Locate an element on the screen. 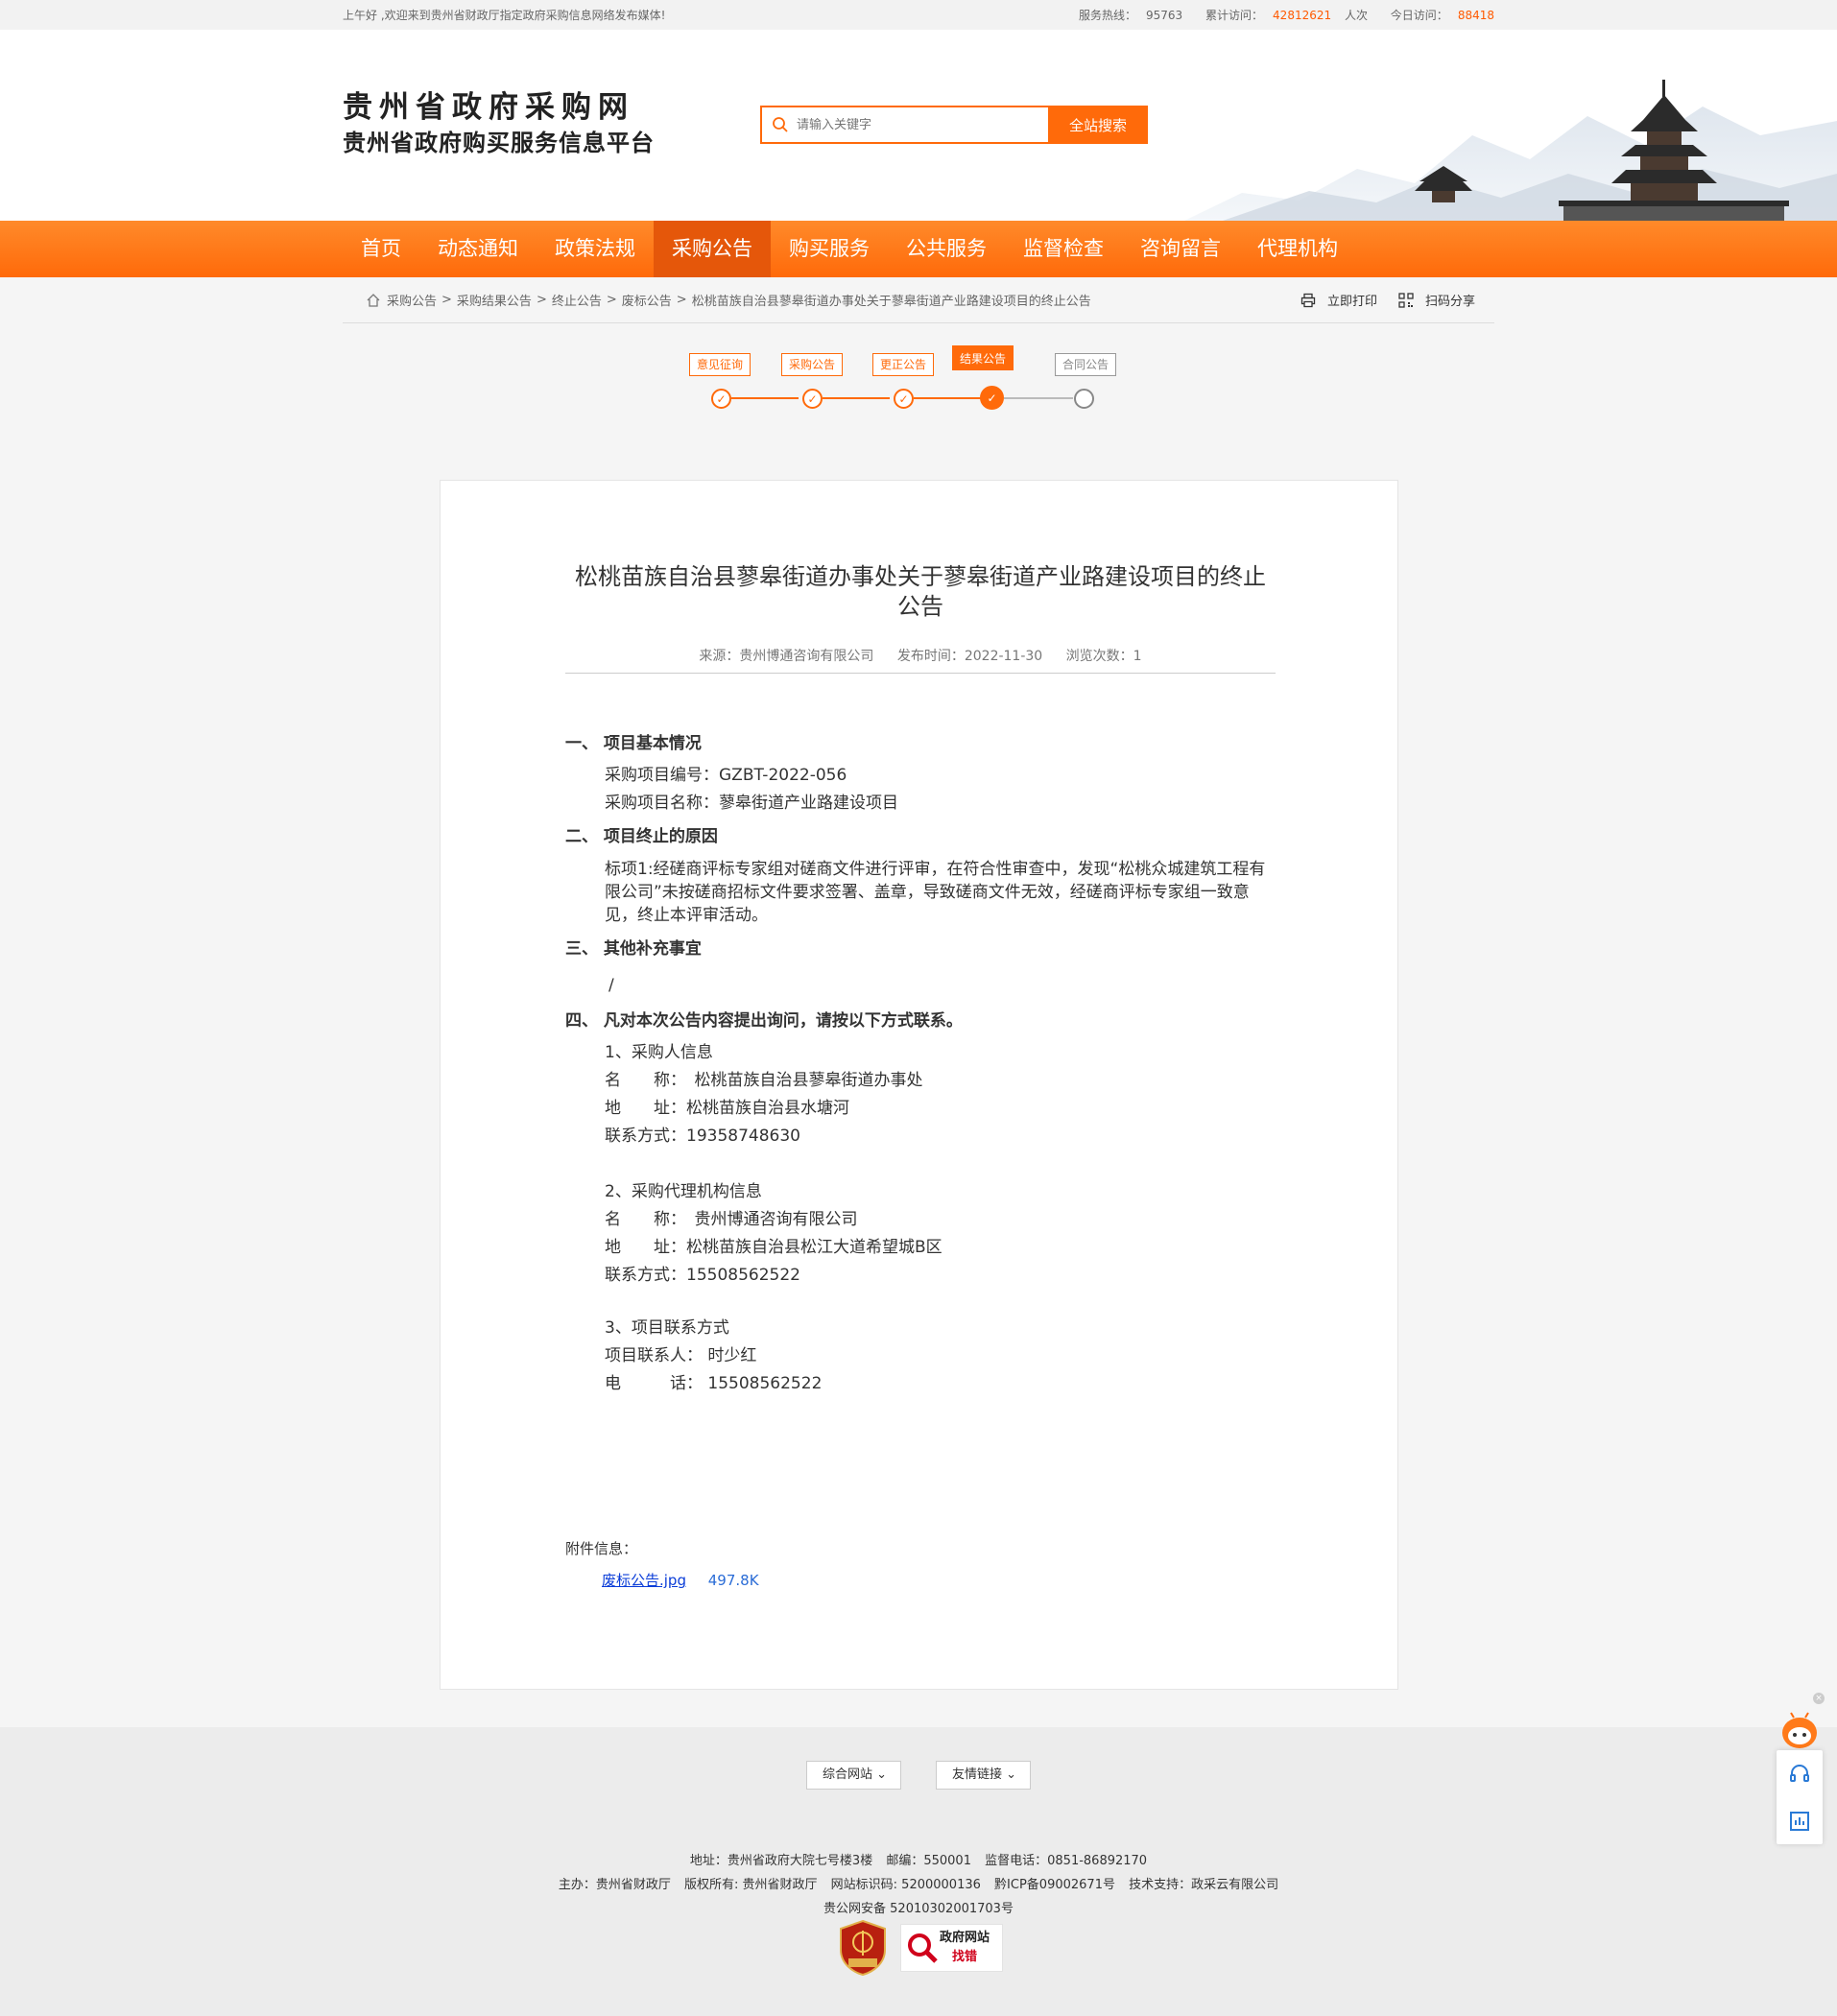 This screenshot has width=1837, height=2016. nav-item-public-services: 公共服务 is located at coordinates (946, 249).